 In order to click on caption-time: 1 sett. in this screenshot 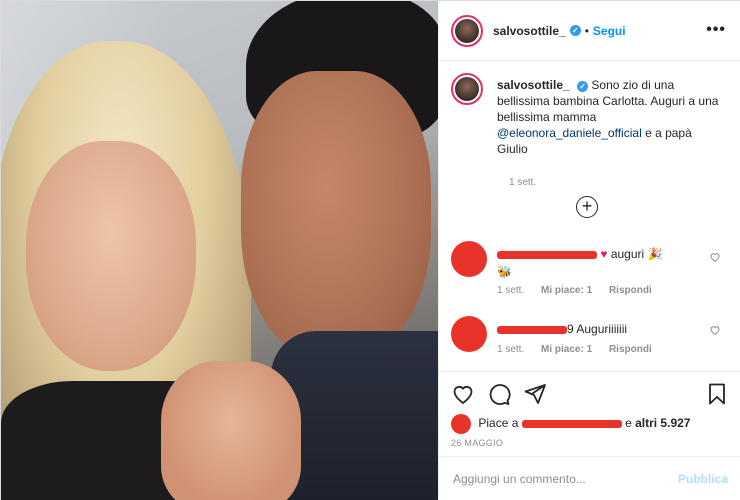, I will do `click(522, 182)`.